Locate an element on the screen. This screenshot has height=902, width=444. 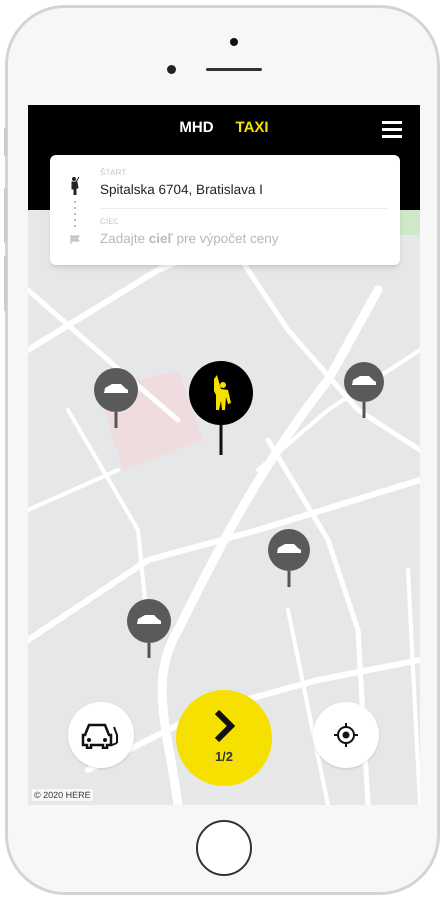
tab: TAXI is located at coordinates (252, 128).